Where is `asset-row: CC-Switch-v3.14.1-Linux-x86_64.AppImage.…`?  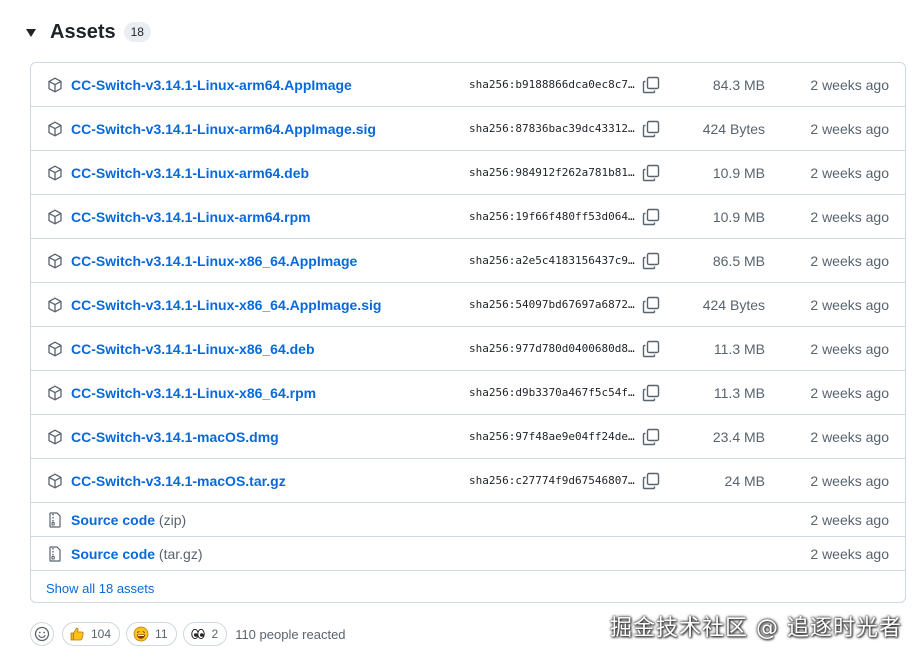 asset-row: CC-Switch-v3.14.1-Linux-x86_64.AppImage.… is located at coordinates (468, 305).